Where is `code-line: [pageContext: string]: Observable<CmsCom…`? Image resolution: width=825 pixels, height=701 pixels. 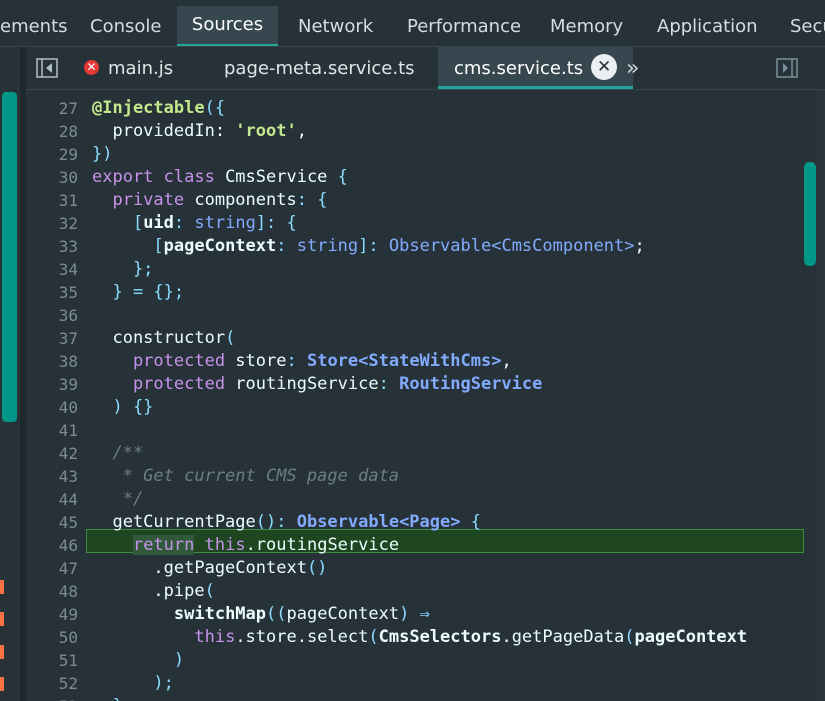 code-line: [pageContext: string]: Observable<CmsCom… is located at coordinates (458, 246).